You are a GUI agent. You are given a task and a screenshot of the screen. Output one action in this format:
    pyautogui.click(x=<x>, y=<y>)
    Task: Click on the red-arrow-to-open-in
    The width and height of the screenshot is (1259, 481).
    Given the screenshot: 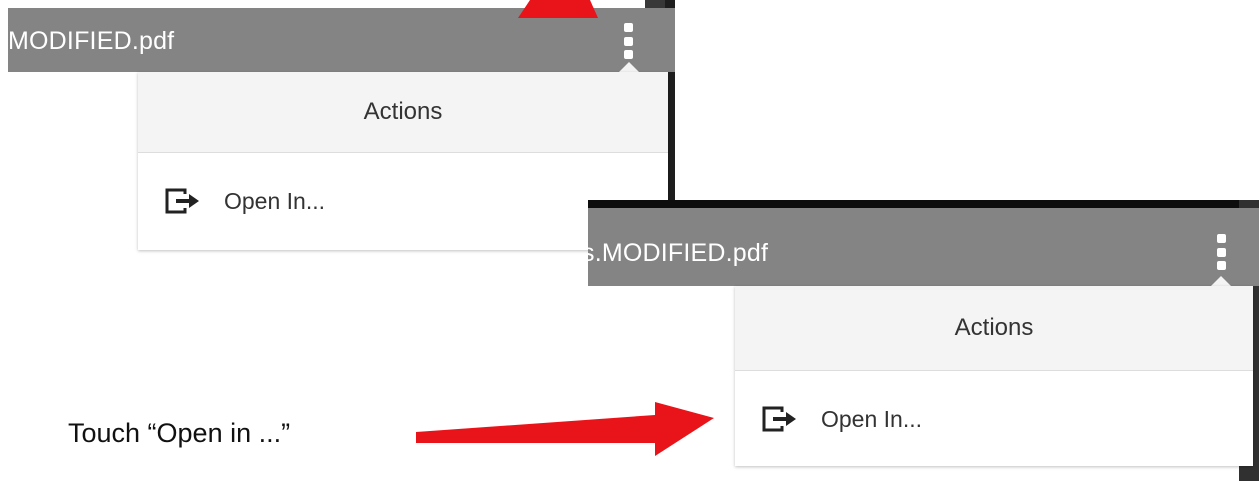 What is the action you would take?
    pyautogui.click(x=565, y=429)
    